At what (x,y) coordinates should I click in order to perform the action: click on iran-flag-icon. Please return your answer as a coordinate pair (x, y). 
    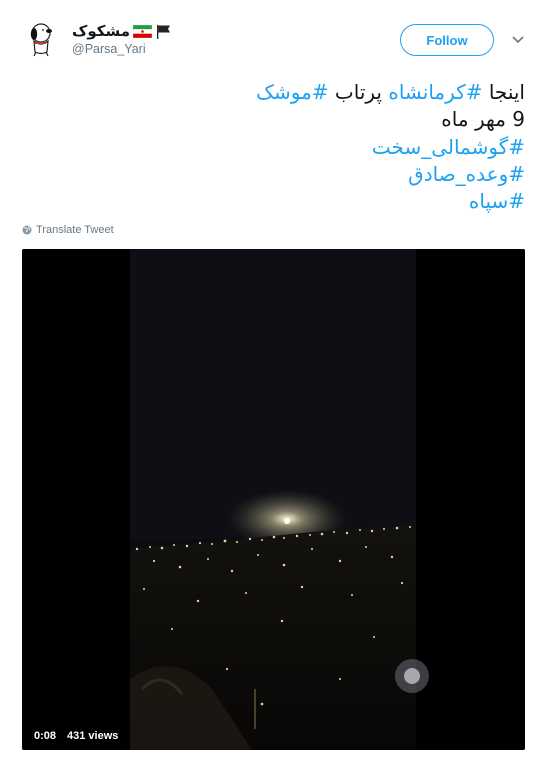
    Looking at the image, I should click on (143, 31).